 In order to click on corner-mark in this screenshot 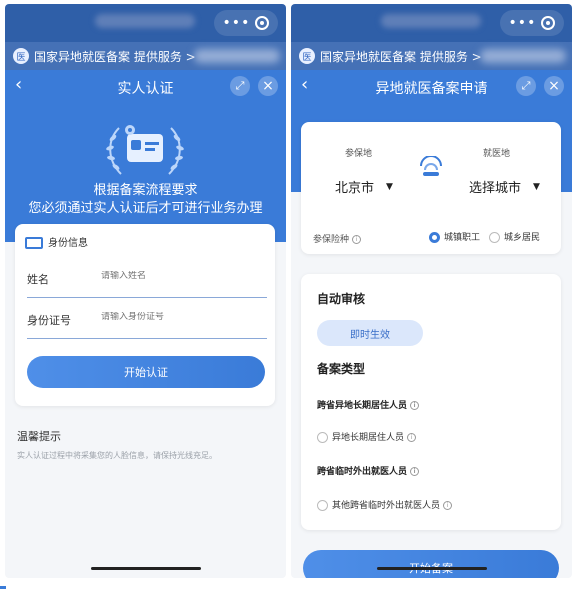, I will do `click(3, 587)`.